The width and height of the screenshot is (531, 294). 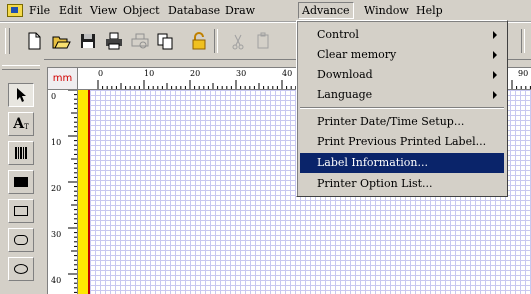 I want to click on toolbar-grip, so click(x=7, y=41).